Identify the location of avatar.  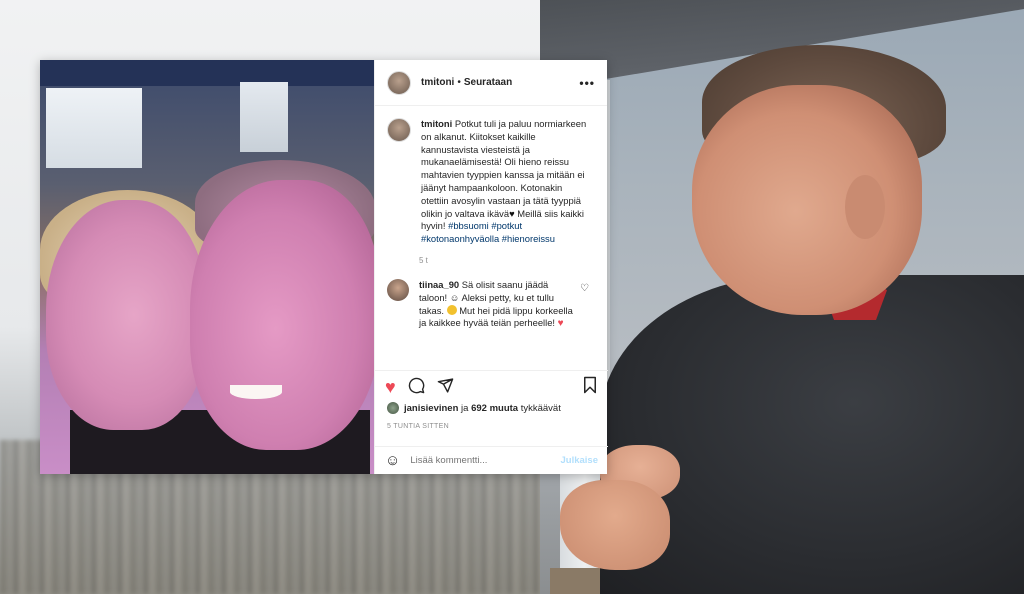
(399, 82).